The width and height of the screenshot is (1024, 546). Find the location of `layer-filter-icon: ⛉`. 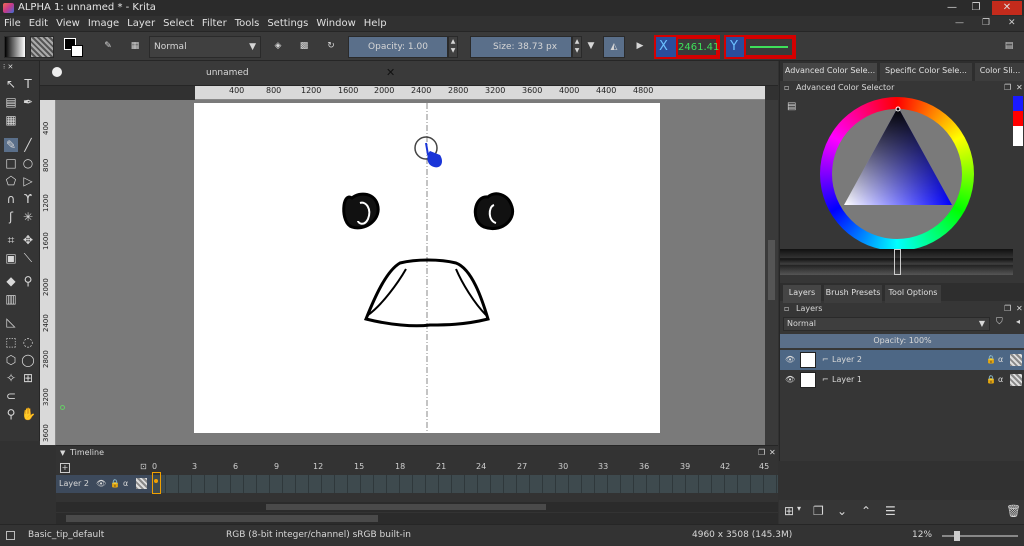

layer-filter-icon: ⛉ is located at coordinates (999, 322).